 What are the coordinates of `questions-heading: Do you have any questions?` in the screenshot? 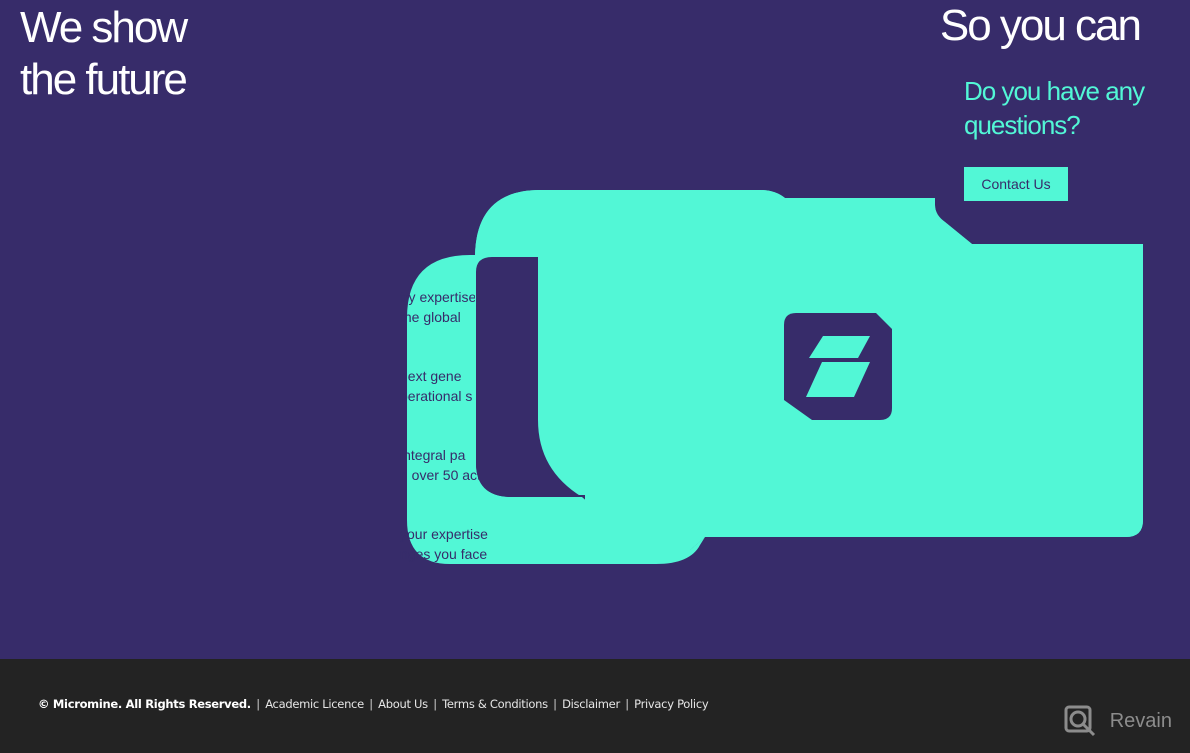 It's located at (1054, 108).